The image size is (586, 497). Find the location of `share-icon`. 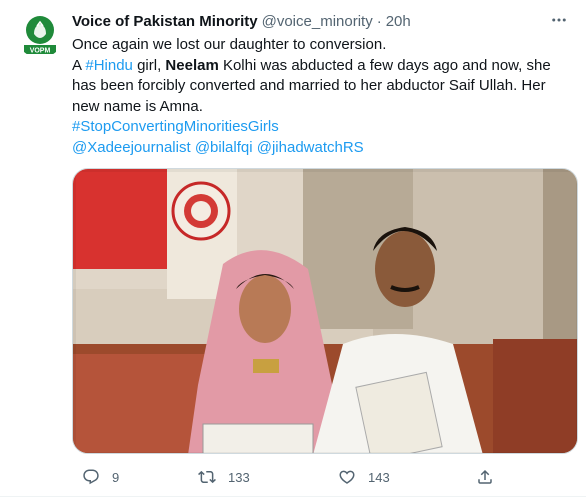

share-icon is located at coordinates (485, 476).